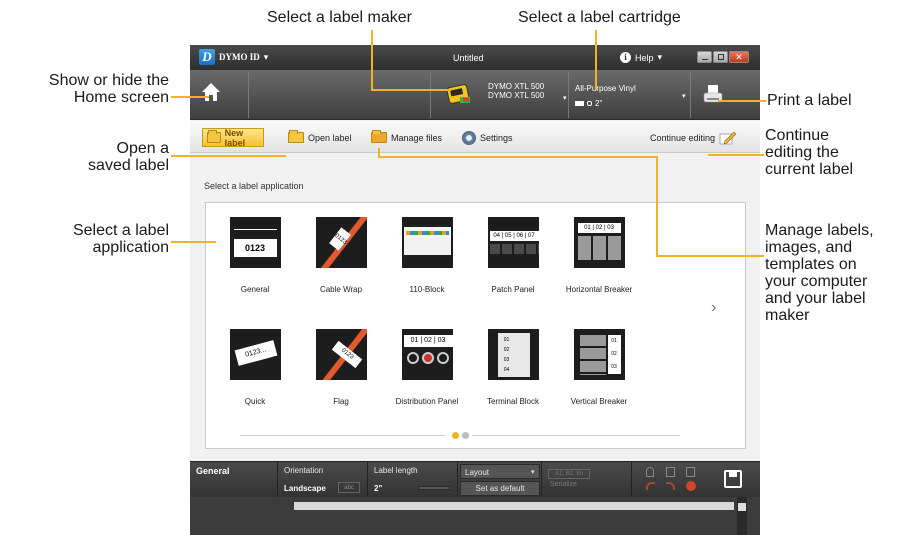 This screenshot has height=535, width=909. I want to click on thumb-block-bands, so click(427, 233).